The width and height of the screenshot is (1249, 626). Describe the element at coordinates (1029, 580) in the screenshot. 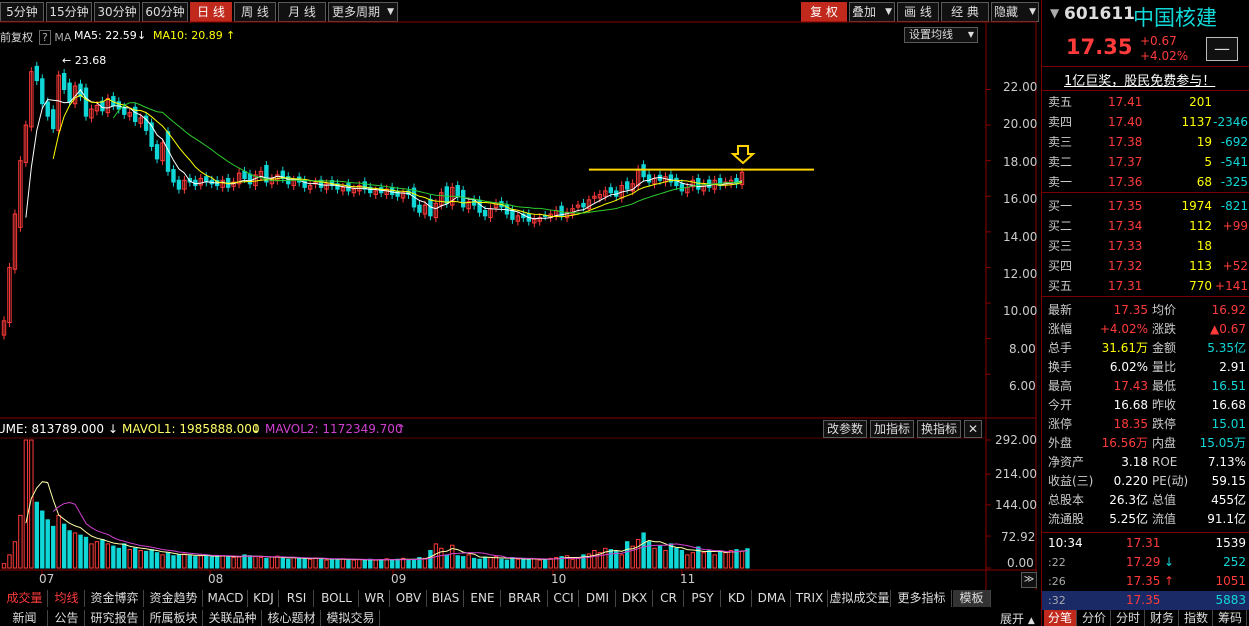

I see `scroll-right-icon: ≫` at that location.